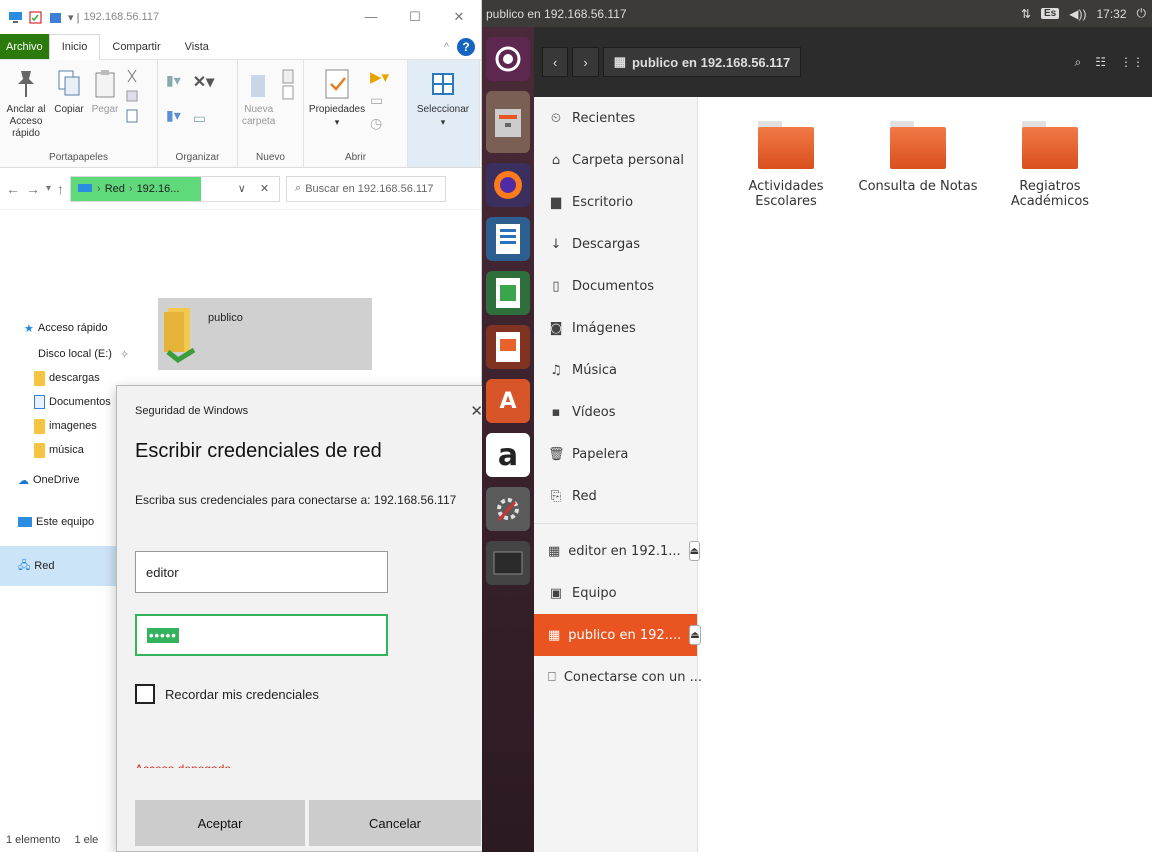 The width and height of the screenshot is (1152, 852). What do you see at coordinates (508, 509) in the screenshot?
I see `settings-icon` at bounding box center [508, 509].